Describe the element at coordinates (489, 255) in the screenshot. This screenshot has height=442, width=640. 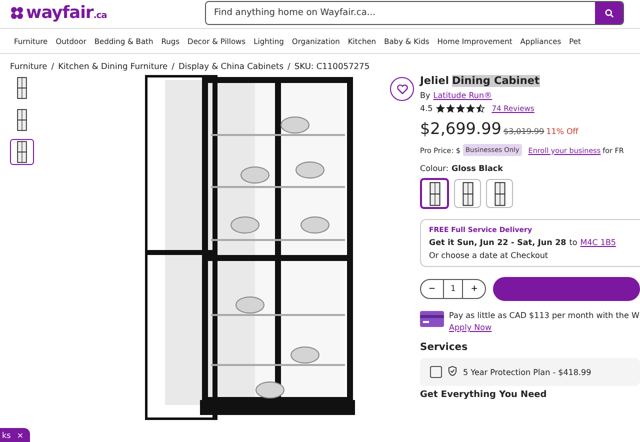
I see `delivery-alt-text: Or choose a date at Checkout` at that location.